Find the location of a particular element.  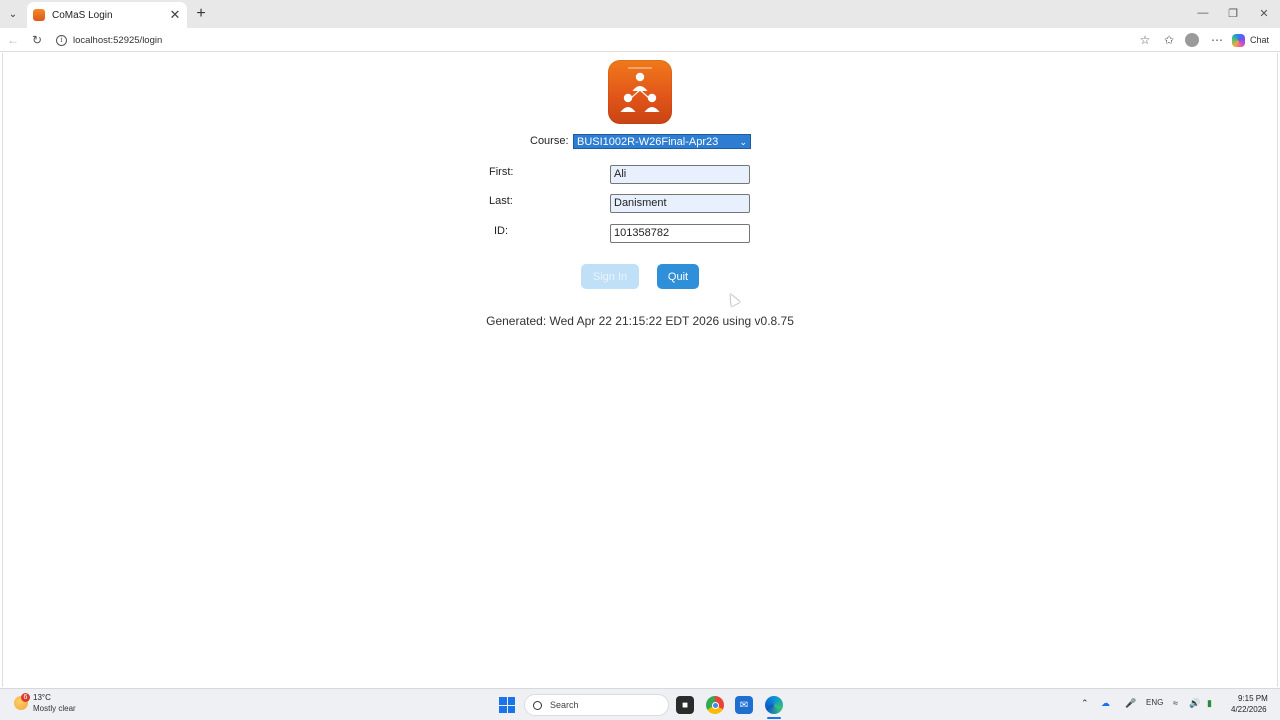

course-select-value: BUSI1002R-W26Final-Apr23 is located at coordinates (648, 142).